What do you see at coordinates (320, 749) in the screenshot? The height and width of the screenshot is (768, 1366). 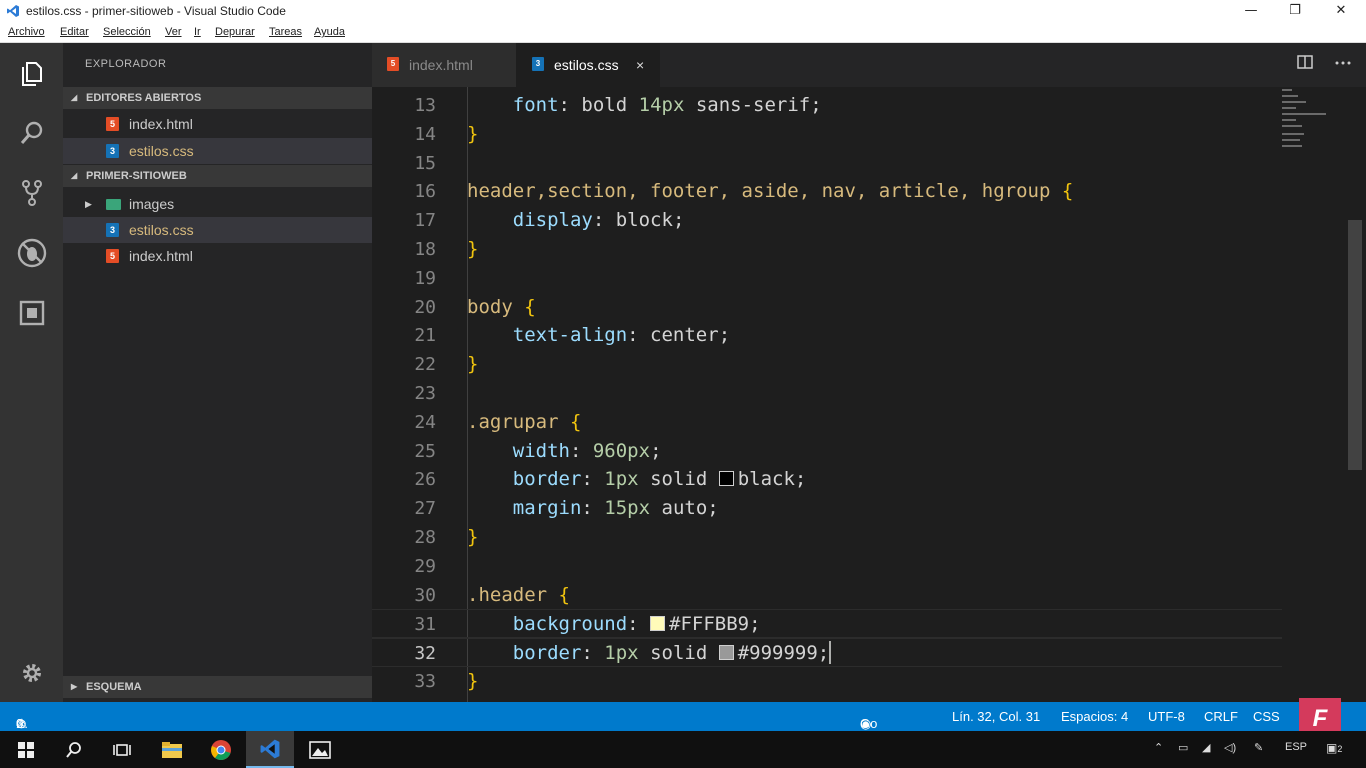 I see `photos-icon` at bounding box center [320, 749].